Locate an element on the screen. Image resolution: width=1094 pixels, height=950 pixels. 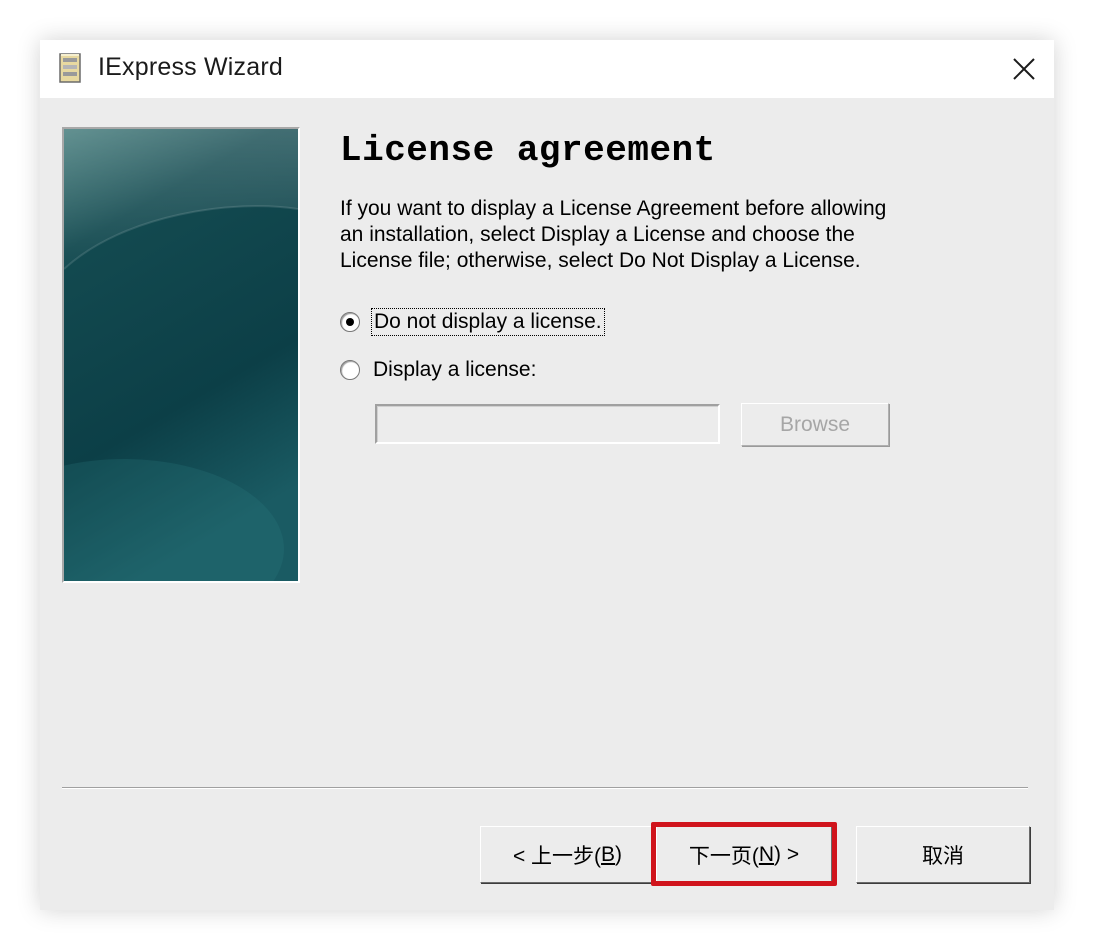
next-button-label: 下一页( is located at coordinates (723, 856).